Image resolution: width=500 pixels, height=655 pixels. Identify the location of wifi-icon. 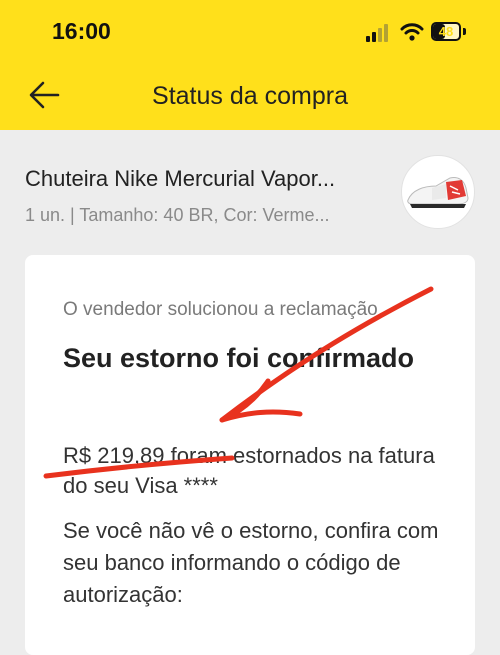
(412, 32).